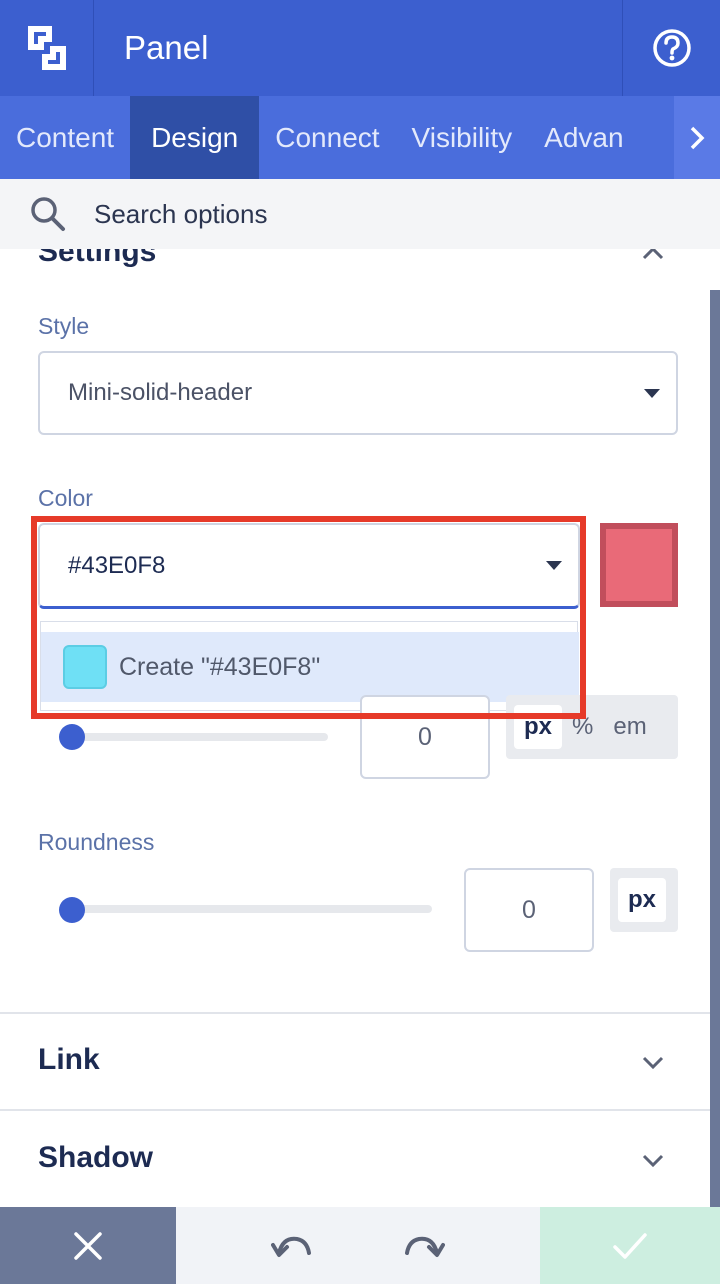  I want to click on logo, so click(47, 48).